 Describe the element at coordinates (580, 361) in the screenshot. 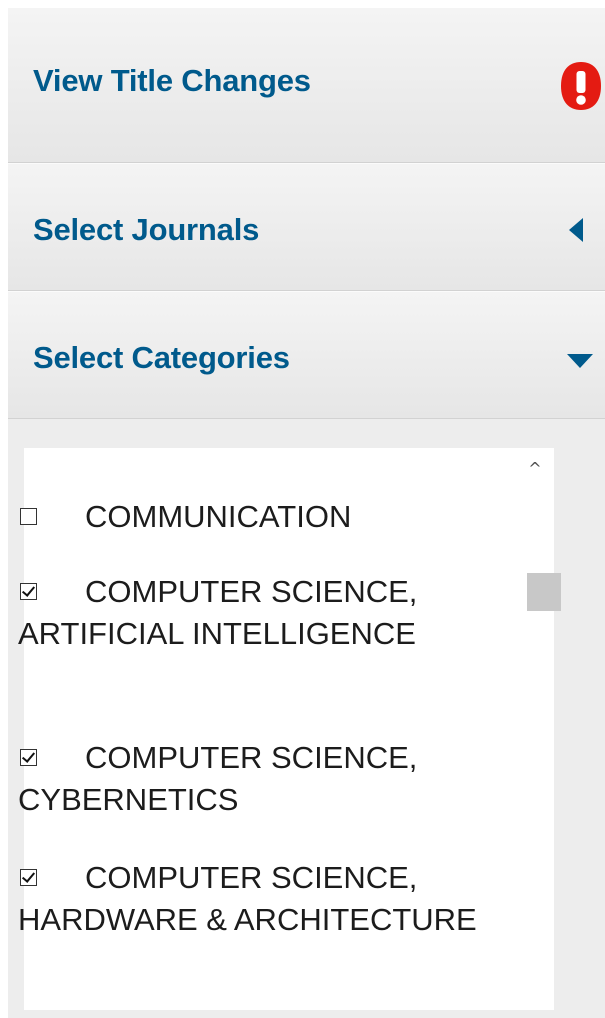

I see `caret-down-icon` at that location.